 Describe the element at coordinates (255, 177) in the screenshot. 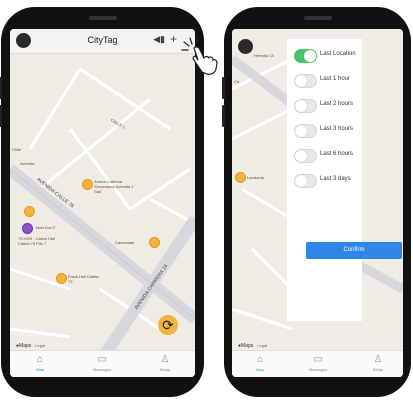

I see `map-label-mid: Lamborta` at that location.